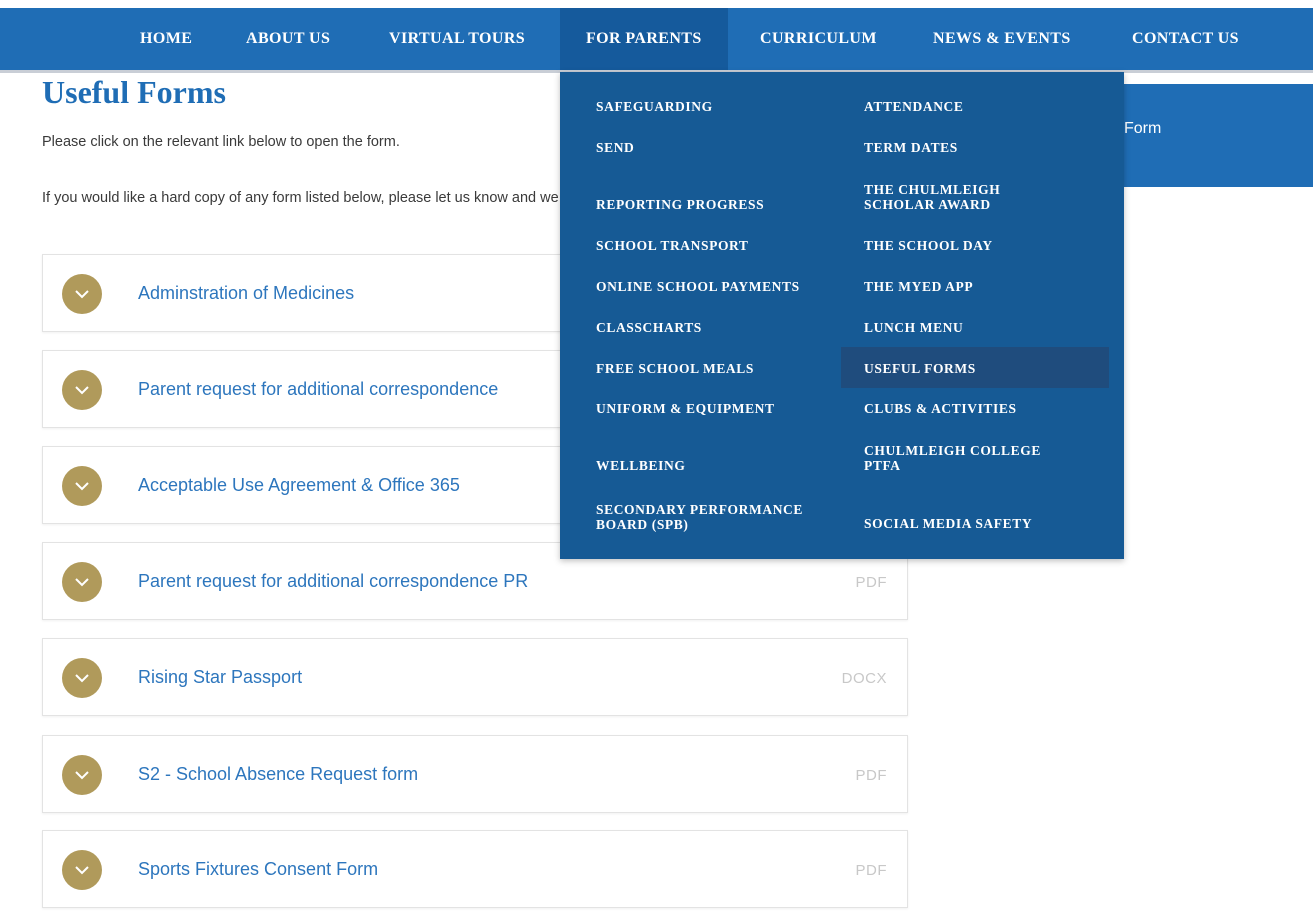  I want to click on dropdown-link-free-school-meals: FREE SCHOOL MEALS, so click(675, 368).